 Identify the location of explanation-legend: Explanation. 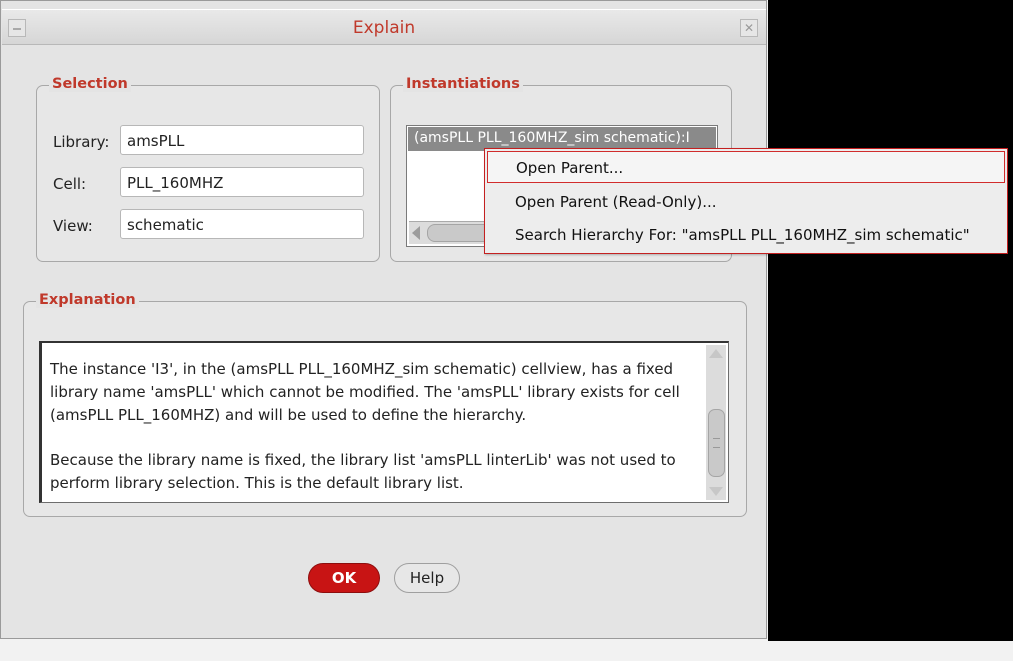
(87, 300).